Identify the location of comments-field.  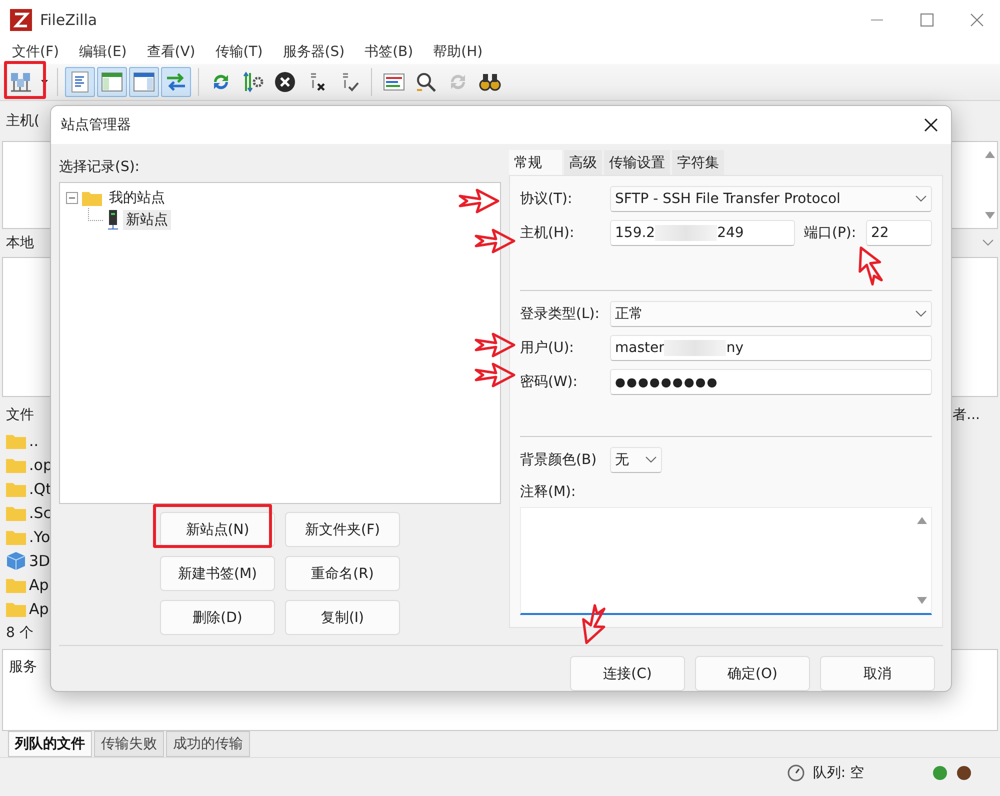
(726, 561).